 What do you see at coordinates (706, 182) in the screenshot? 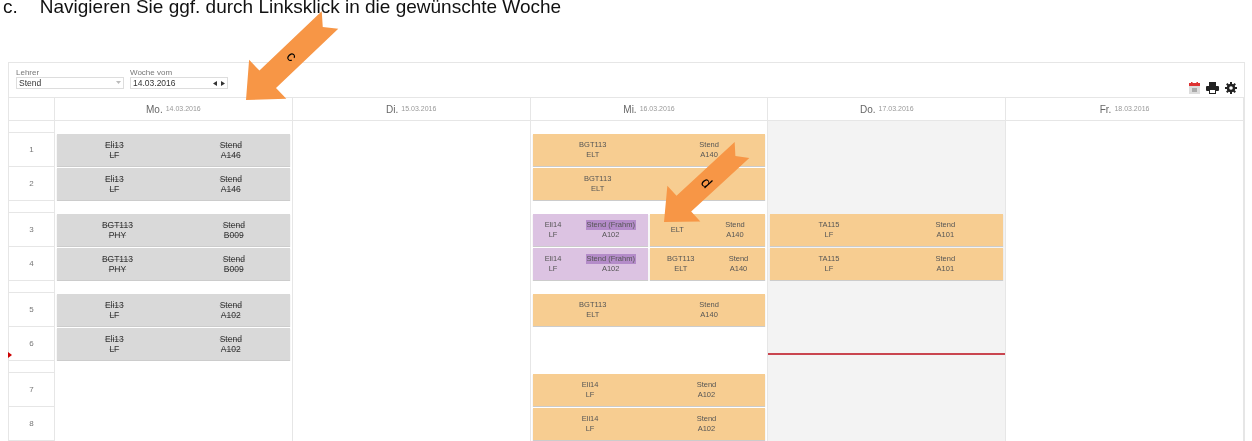
I see `callout-letter: d` at bounding box center [706, 182].